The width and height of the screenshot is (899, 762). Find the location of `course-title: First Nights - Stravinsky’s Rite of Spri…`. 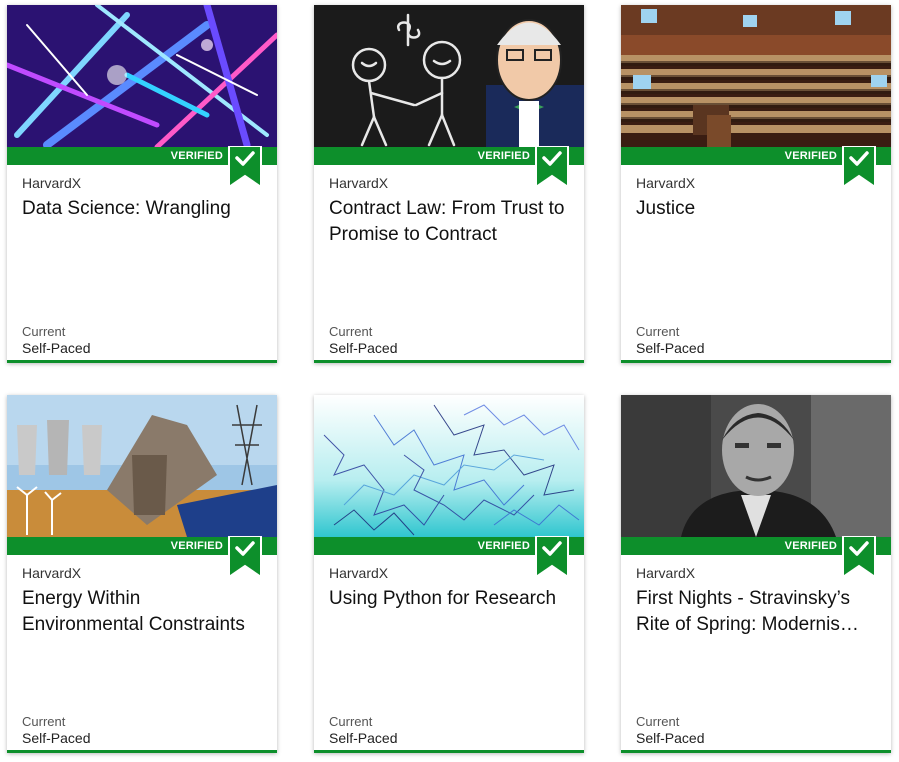

course-title: First Nights - Stravinsky’s Rite of Spri… is located at coordinates (758, 612).